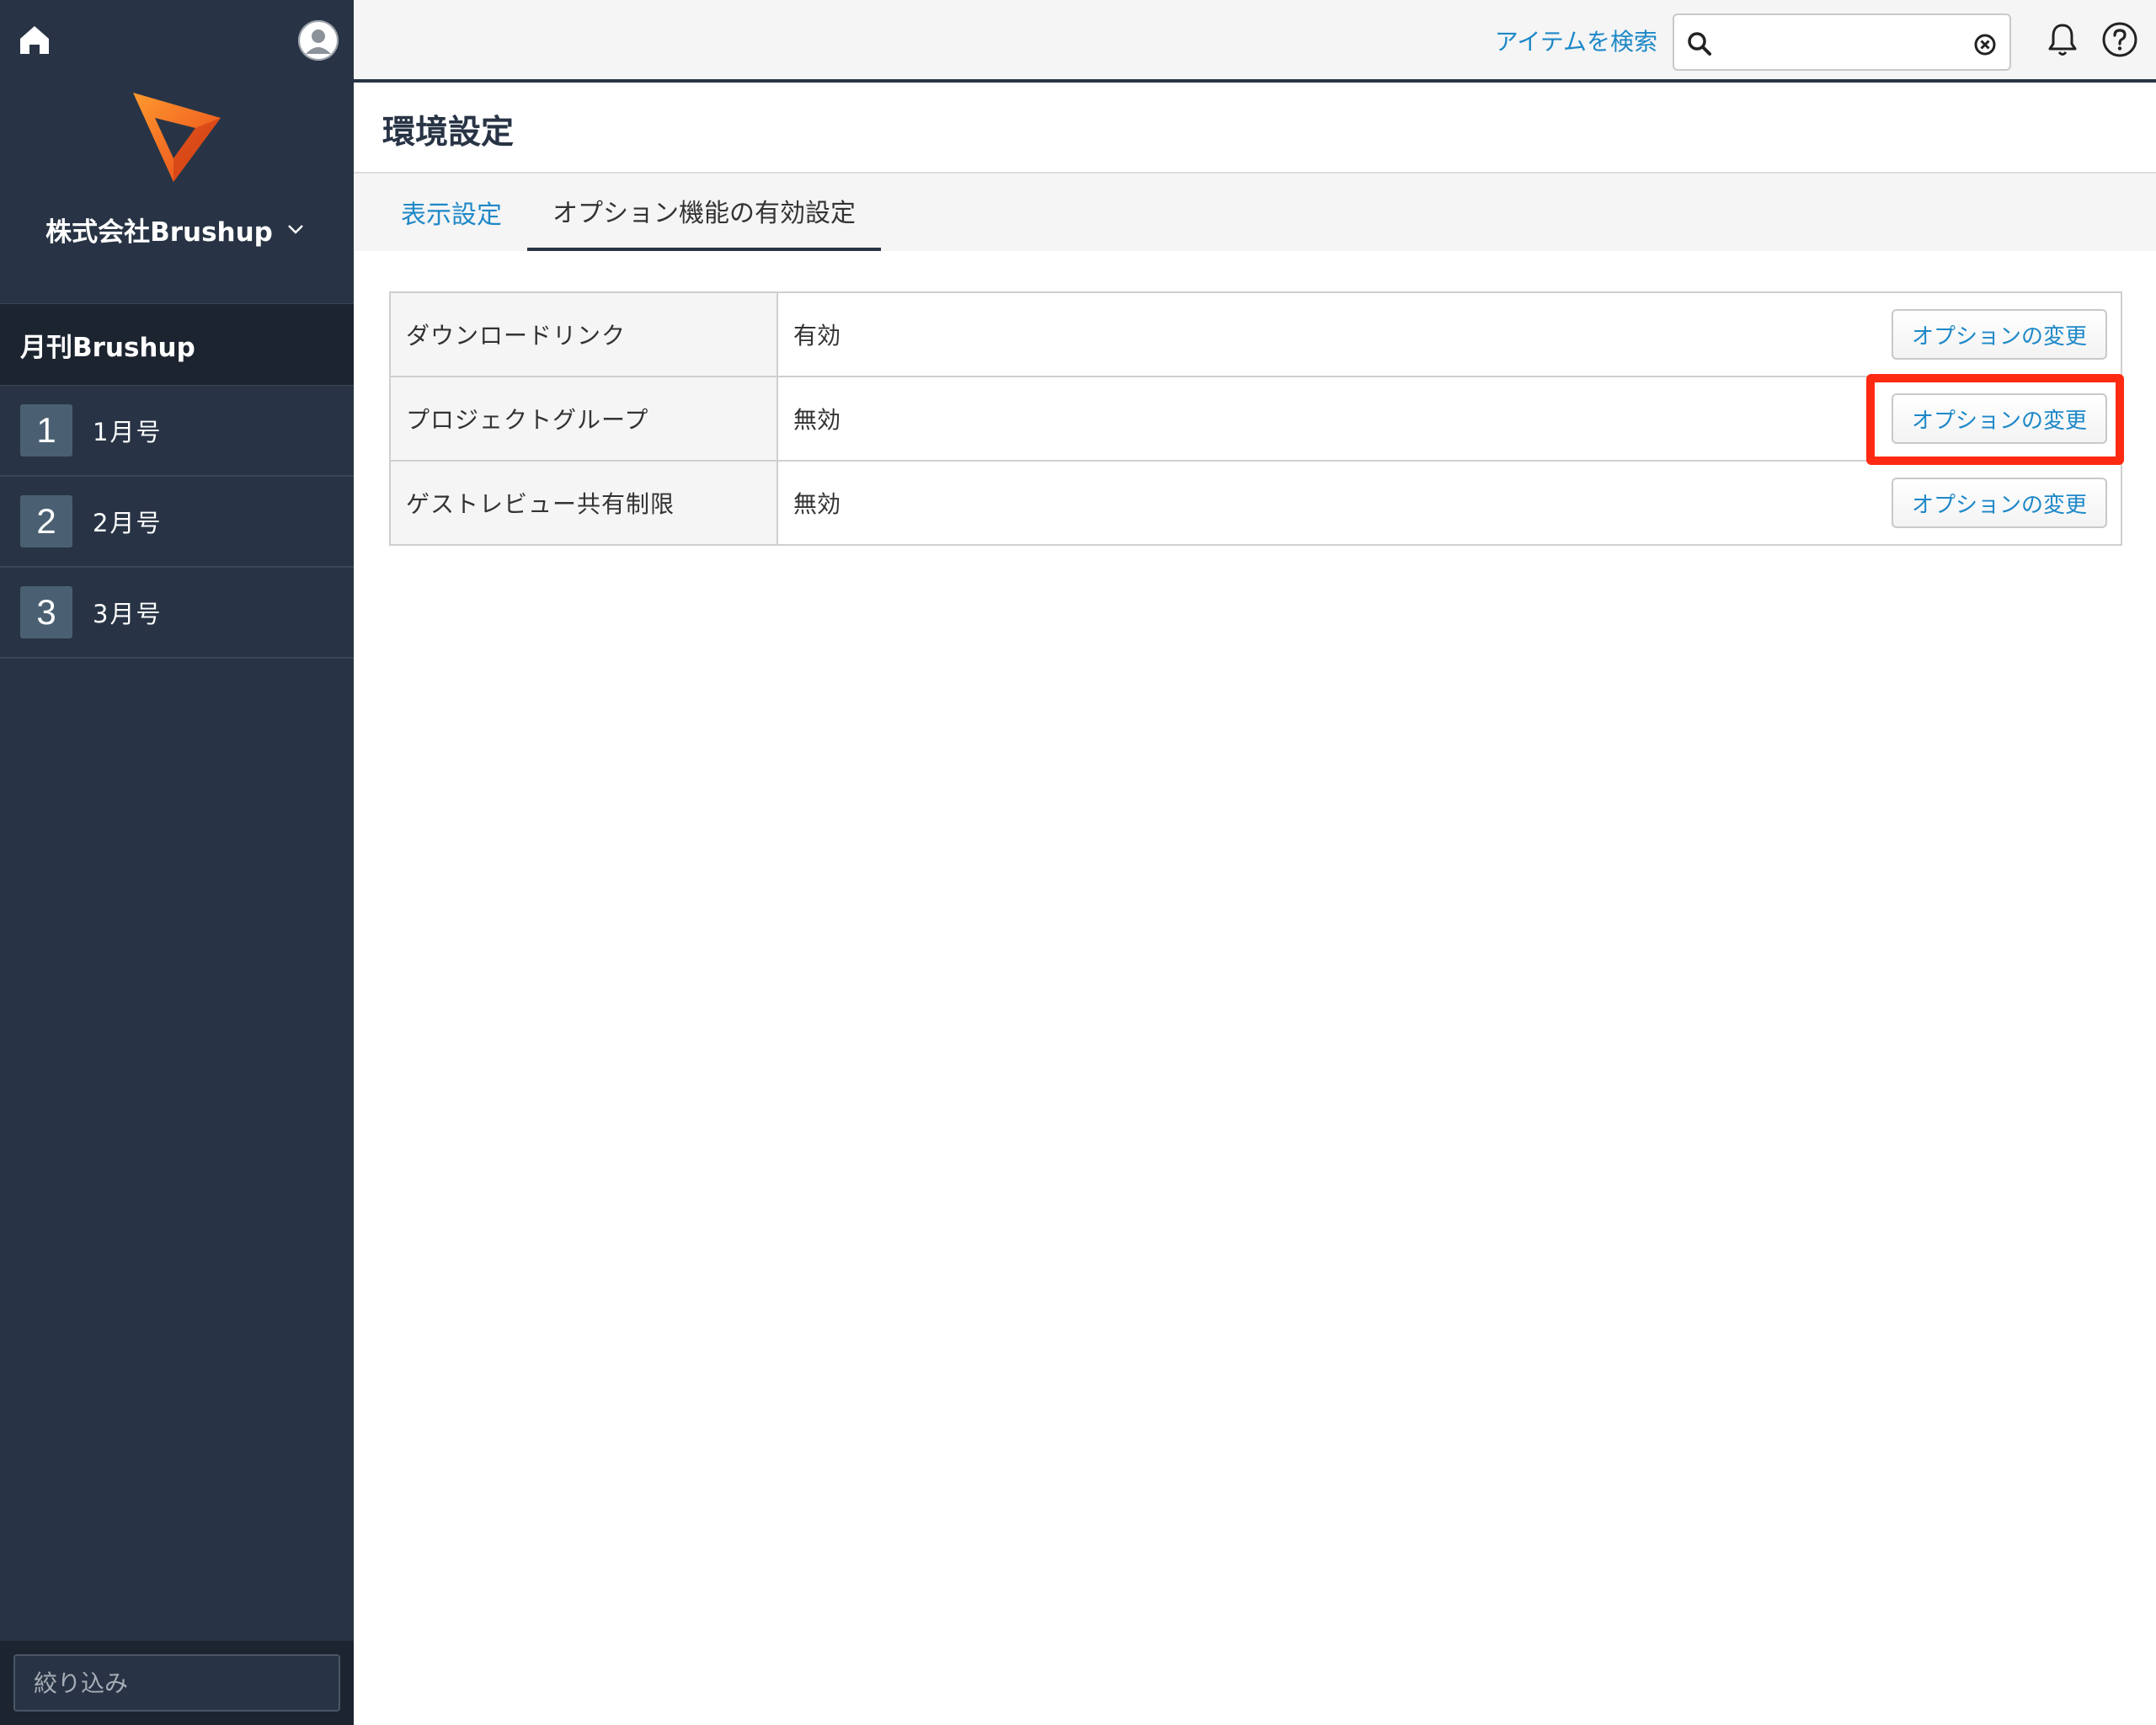 This screenshot has width=2156, height=1725. What do you see at coordinates (704, 212) in the screenshot?
I see `tab-option-features: オプション機能の有効設定` at bounding box center [704, 212].